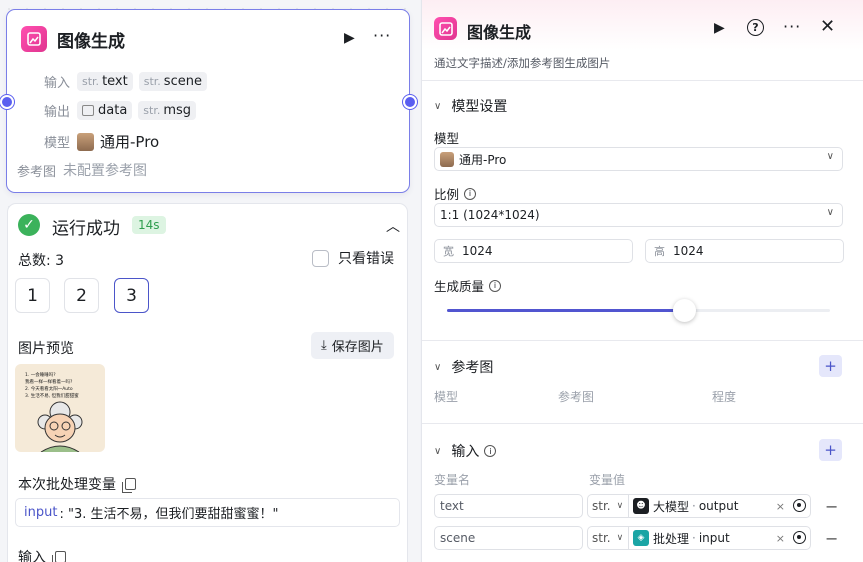 The height and width of the screenshot is (562, 863). What do you see at coordinates (671, 506) in the screenshot?
I see `ref-source: 大模型` at bounding box center [671, 506].